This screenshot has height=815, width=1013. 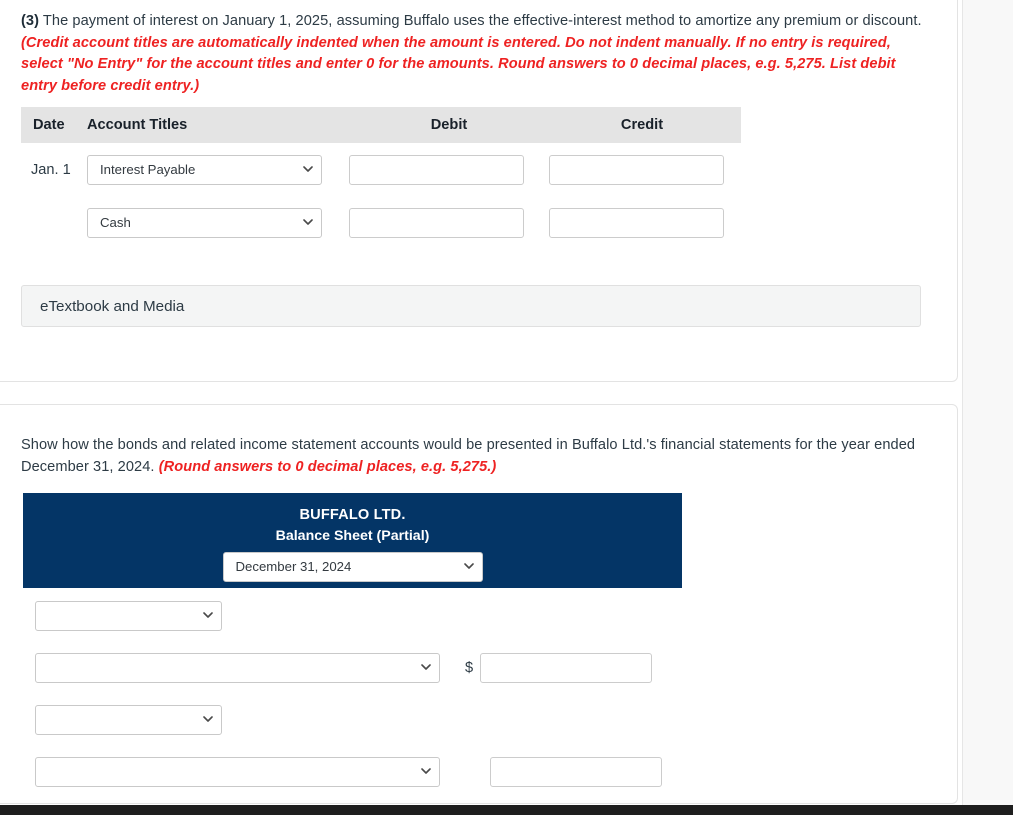 I want to click on question-3-number: (3), so click(x=30, y=21).